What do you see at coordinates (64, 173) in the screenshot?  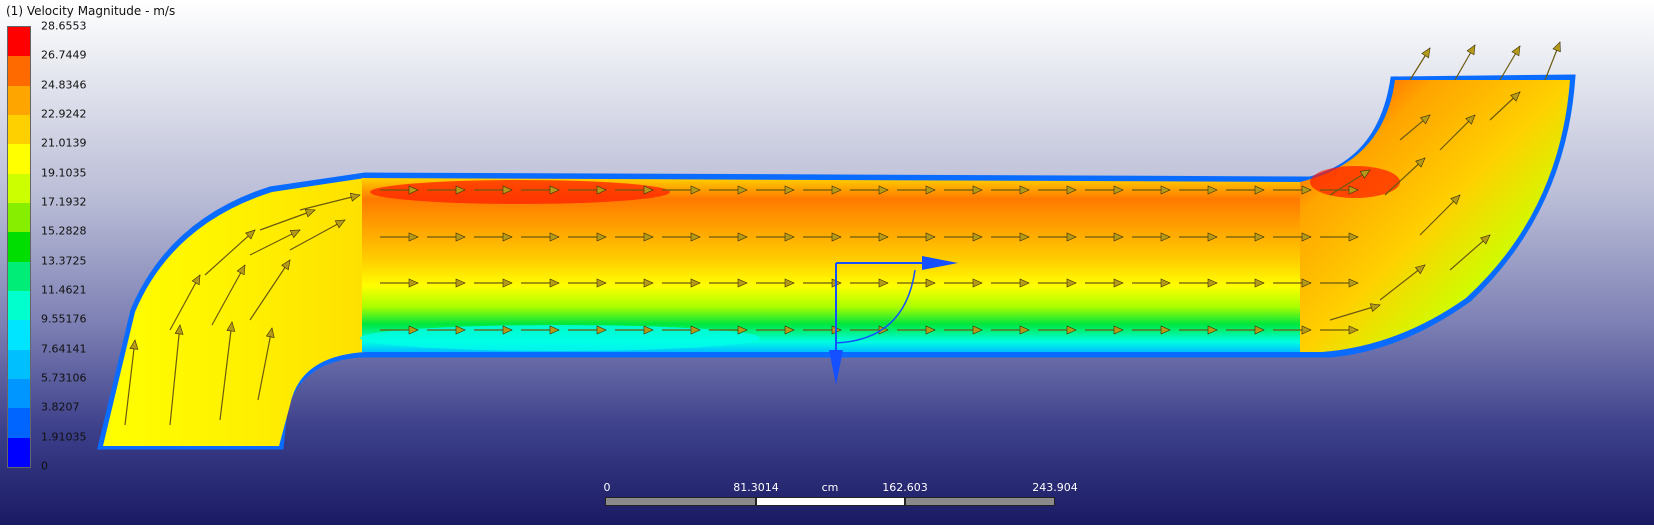 I see `legend-label: 19.1035` at bounding box center [64, 173].